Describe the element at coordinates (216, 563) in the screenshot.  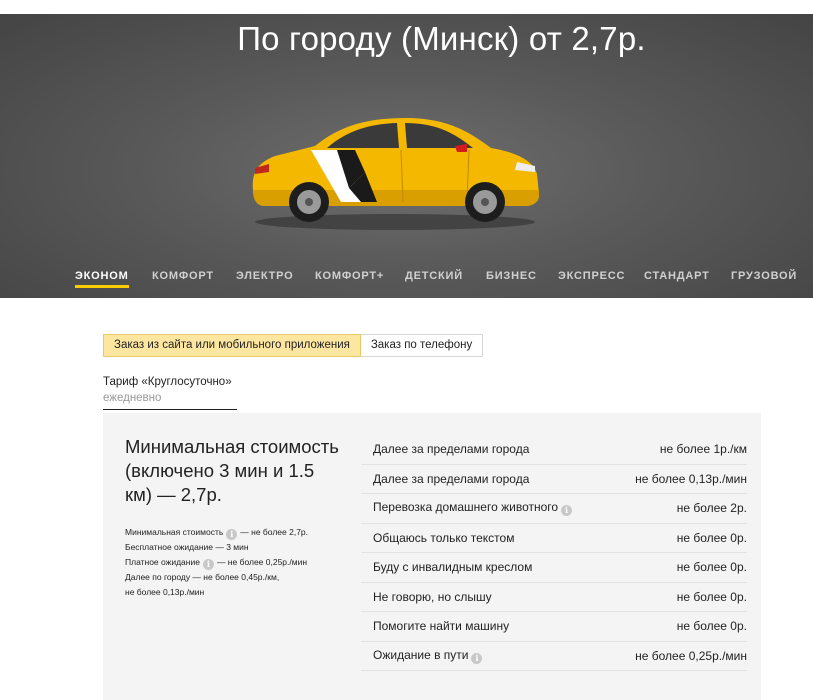
I see `detail-line: Платное ожидание i — не более 0,25р./мин` at that location.